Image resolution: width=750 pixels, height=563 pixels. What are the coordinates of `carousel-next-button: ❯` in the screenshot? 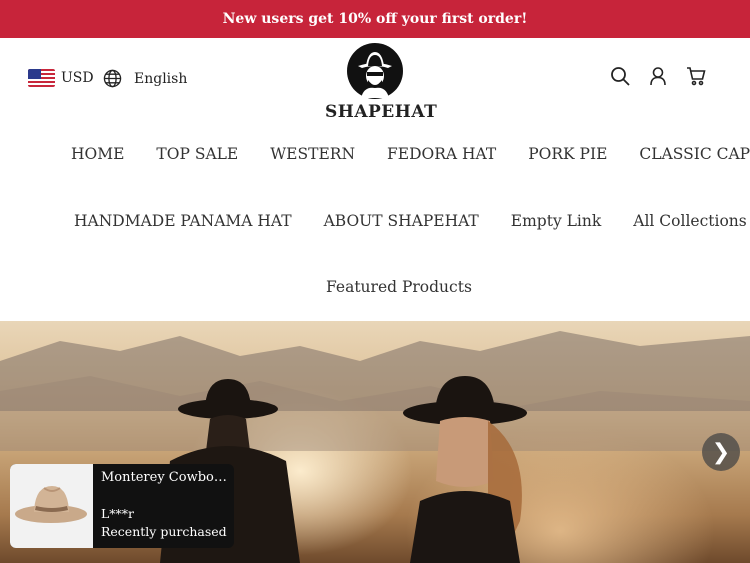 It's located at (721, 452).